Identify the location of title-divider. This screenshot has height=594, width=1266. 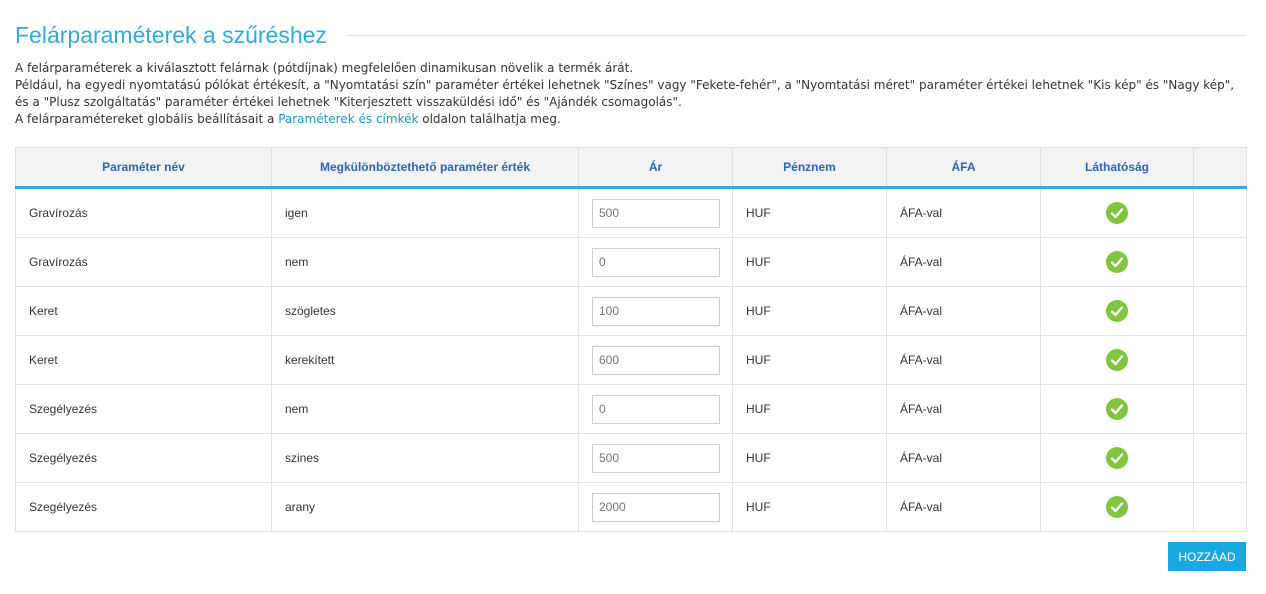
(796, 35).